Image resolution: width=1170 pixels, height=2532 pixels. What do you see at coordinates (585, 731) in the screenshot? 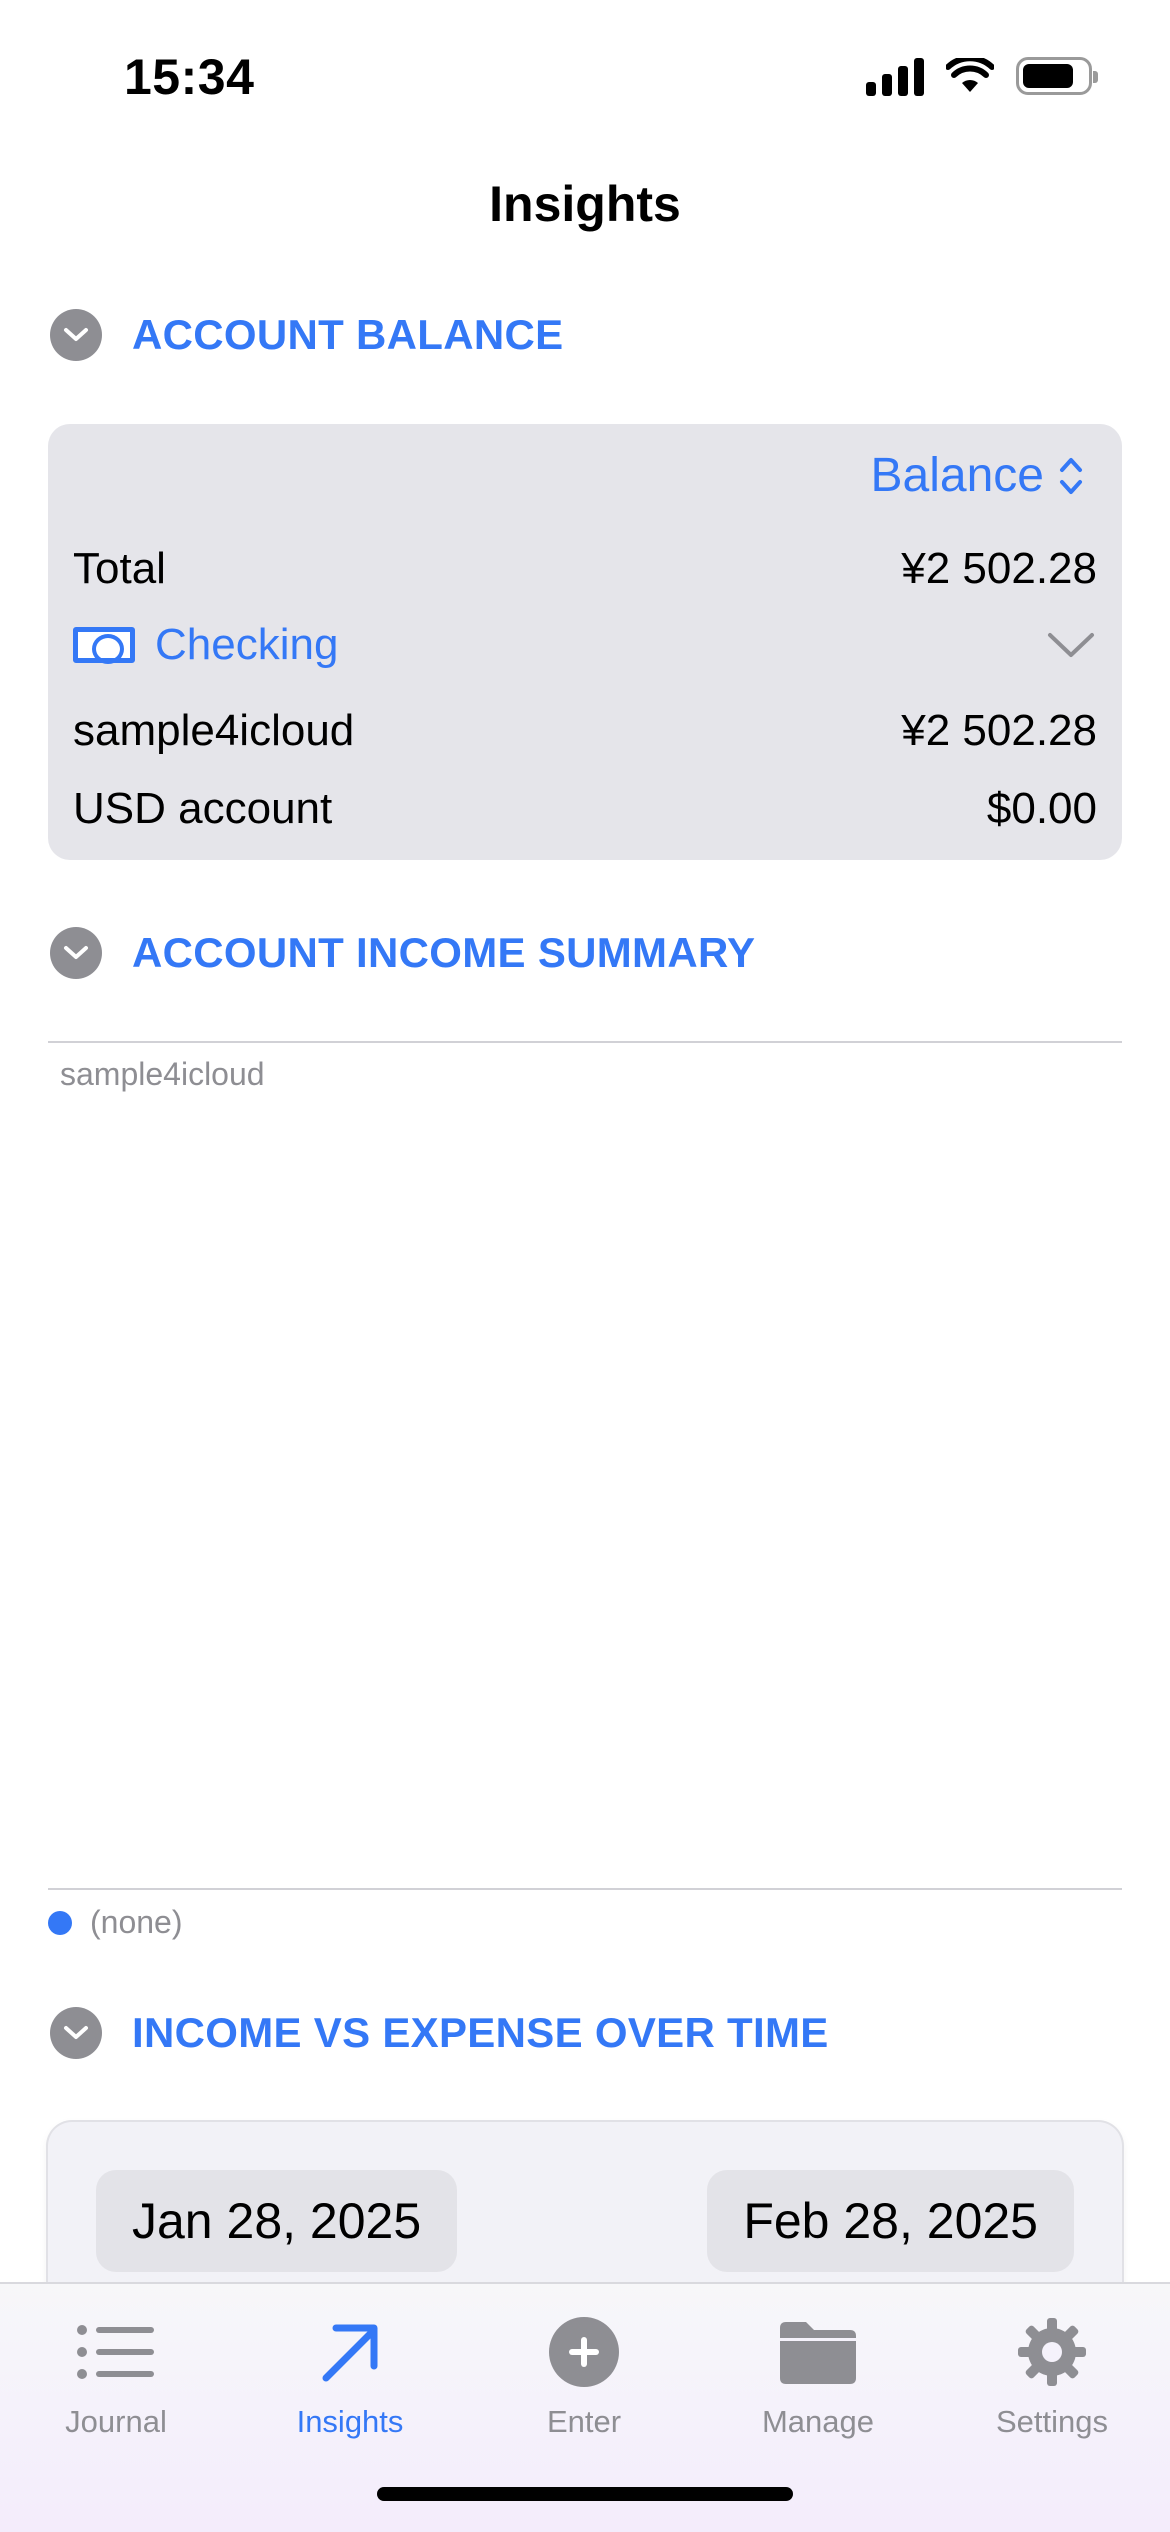
I see `account-row: sample4icloud ¥2 502.28` at bounding box center [585, 731].